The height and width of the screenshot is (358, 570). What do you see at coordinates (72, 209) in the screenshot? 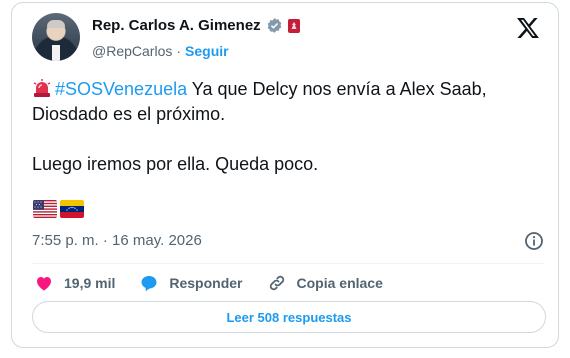
I see `venezuela-flag-icon` at bounding box center [72, 209].